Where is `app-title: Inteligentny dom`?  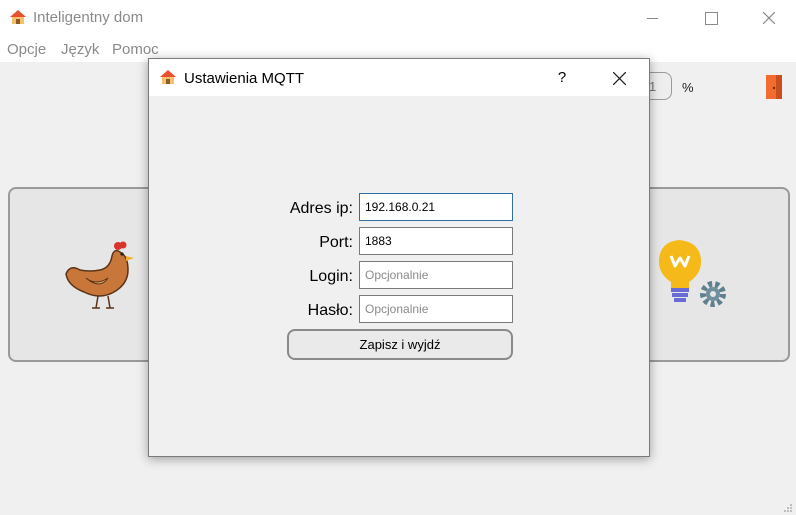
app-title: Inteligentny dom is located at coordinates (88, 17).